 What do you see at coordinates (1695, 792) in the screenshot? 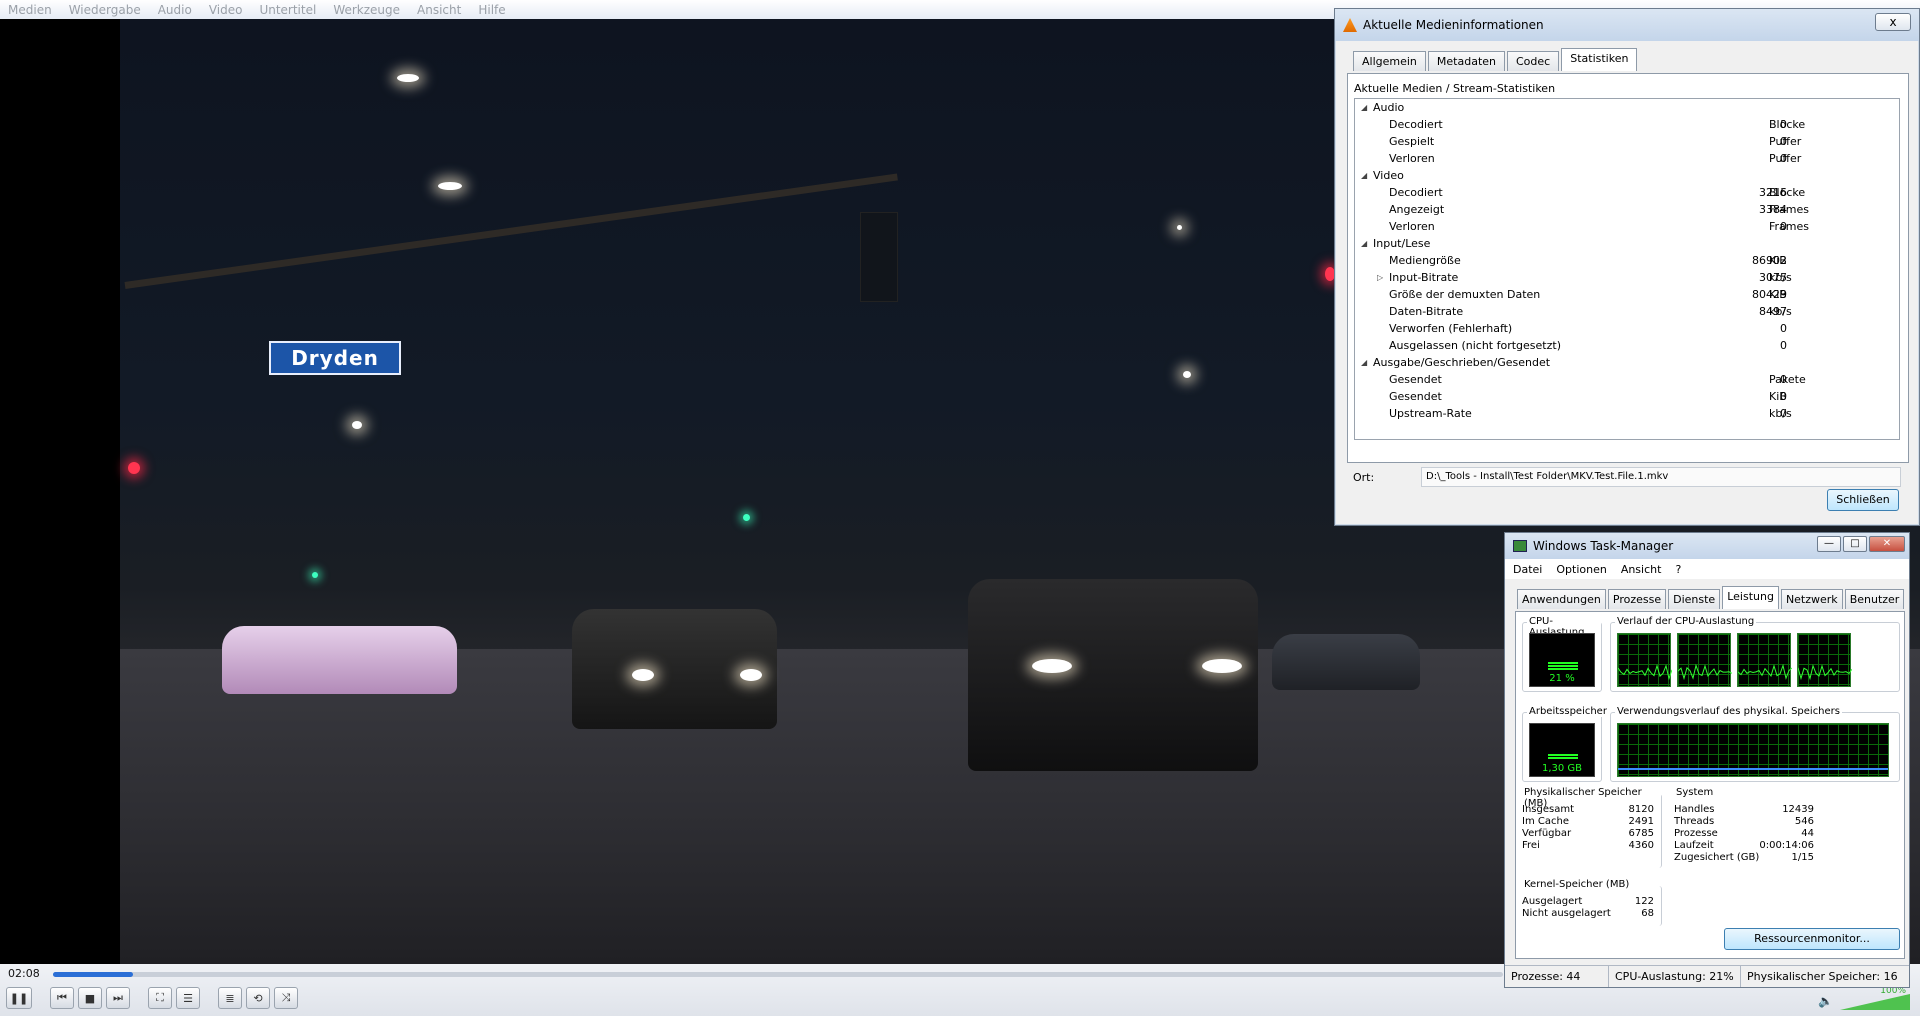
I see `system-title: System` at bounding box center [1695, 792].